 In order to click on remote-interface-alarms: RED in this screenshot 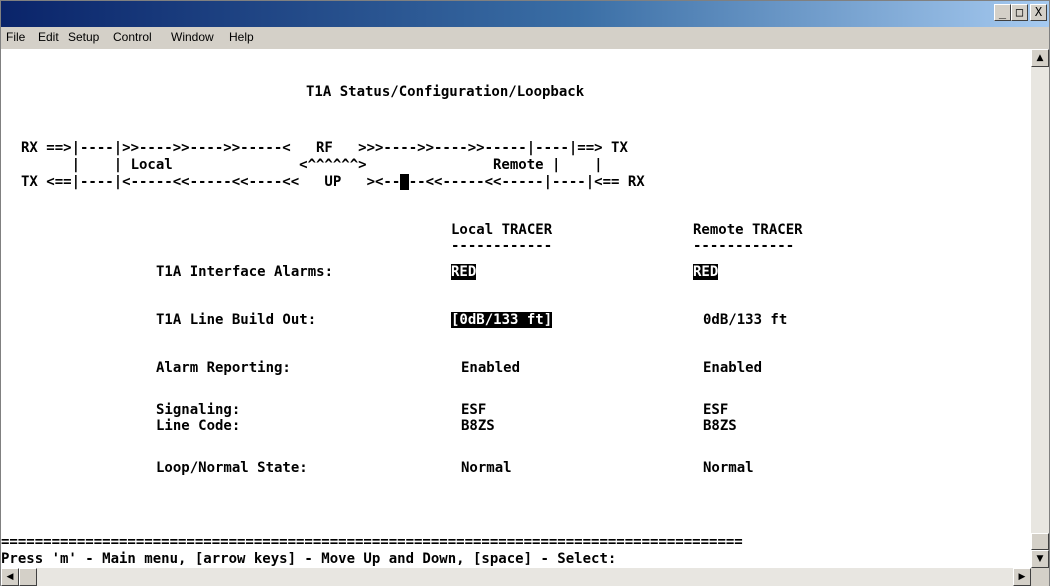, I will do `click(706, 272)`.